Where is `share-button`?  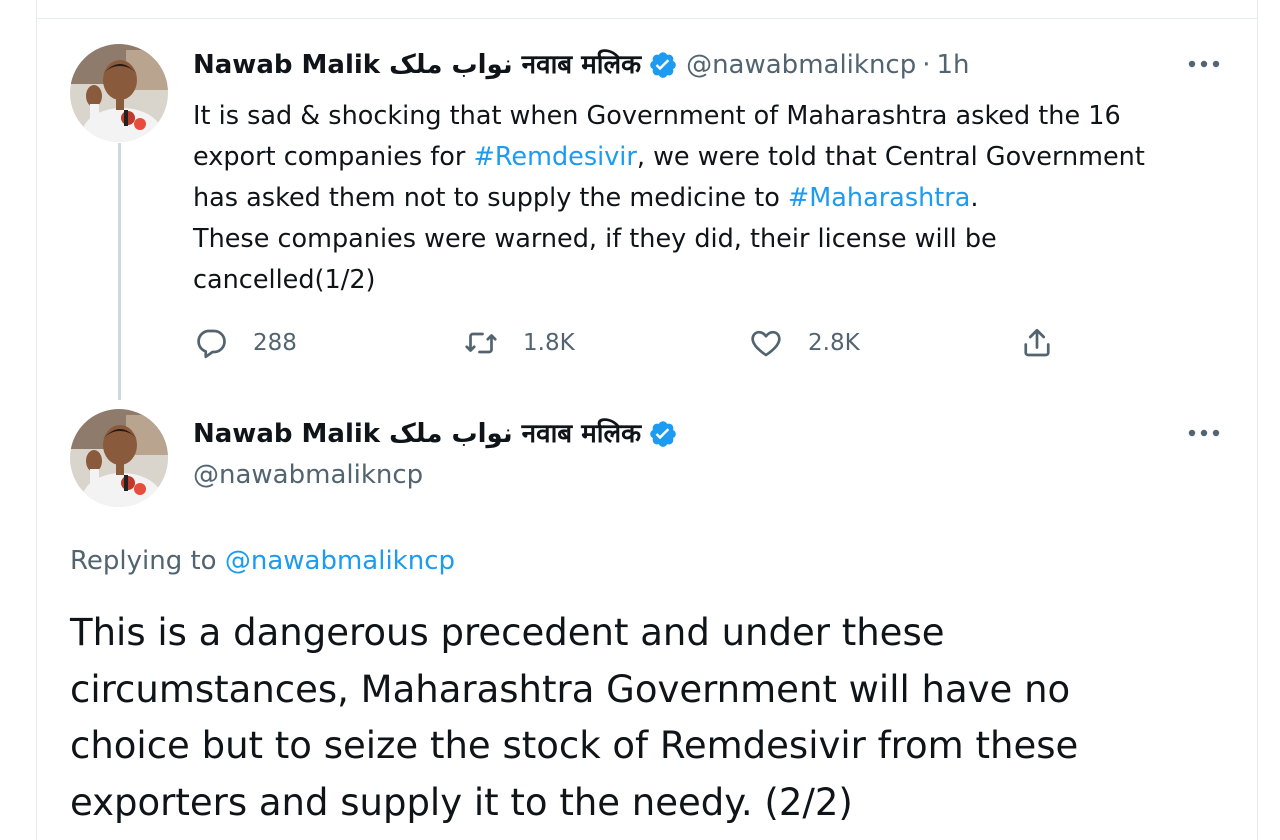
share-button is located at coordinates (1037, 343).